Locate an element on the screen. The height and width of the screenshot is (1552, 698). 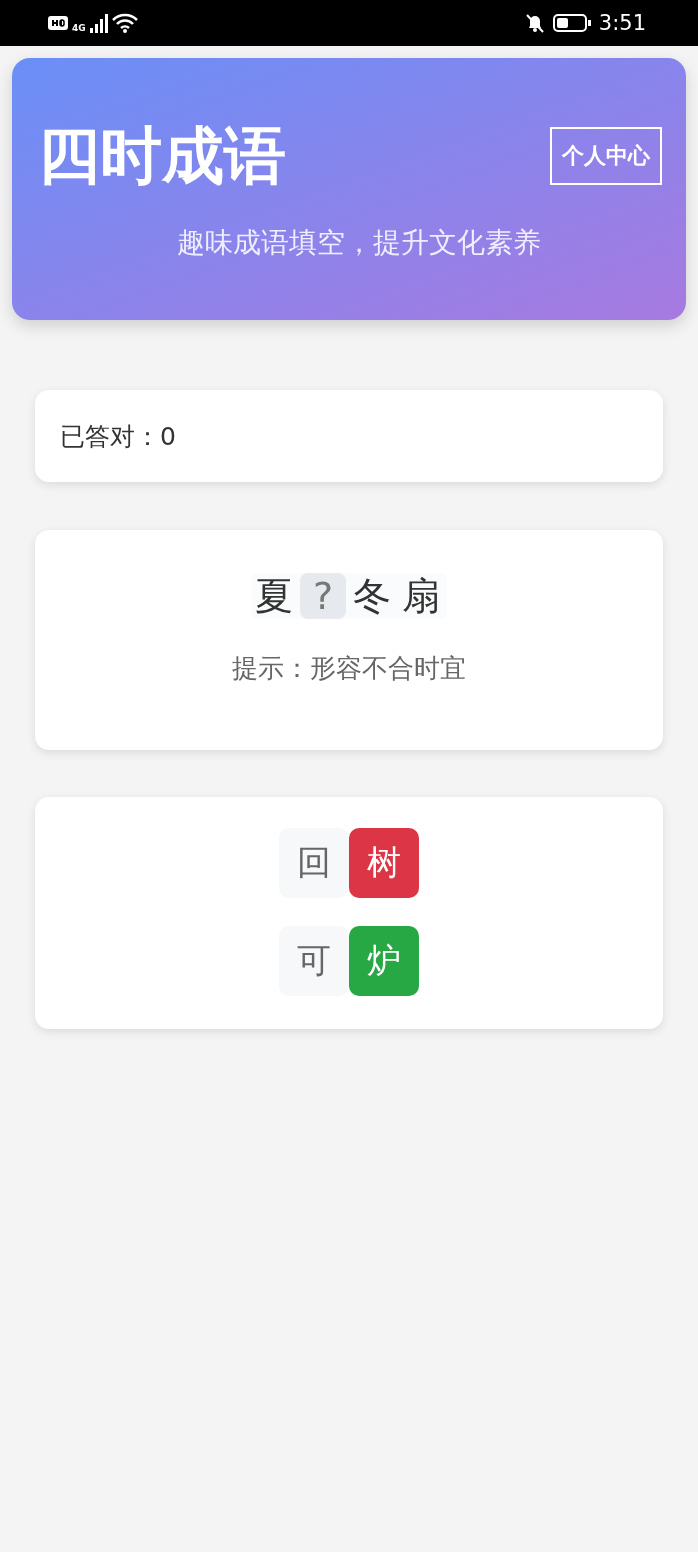
clock-time: 3:51 is located at coordinates (622, 23).